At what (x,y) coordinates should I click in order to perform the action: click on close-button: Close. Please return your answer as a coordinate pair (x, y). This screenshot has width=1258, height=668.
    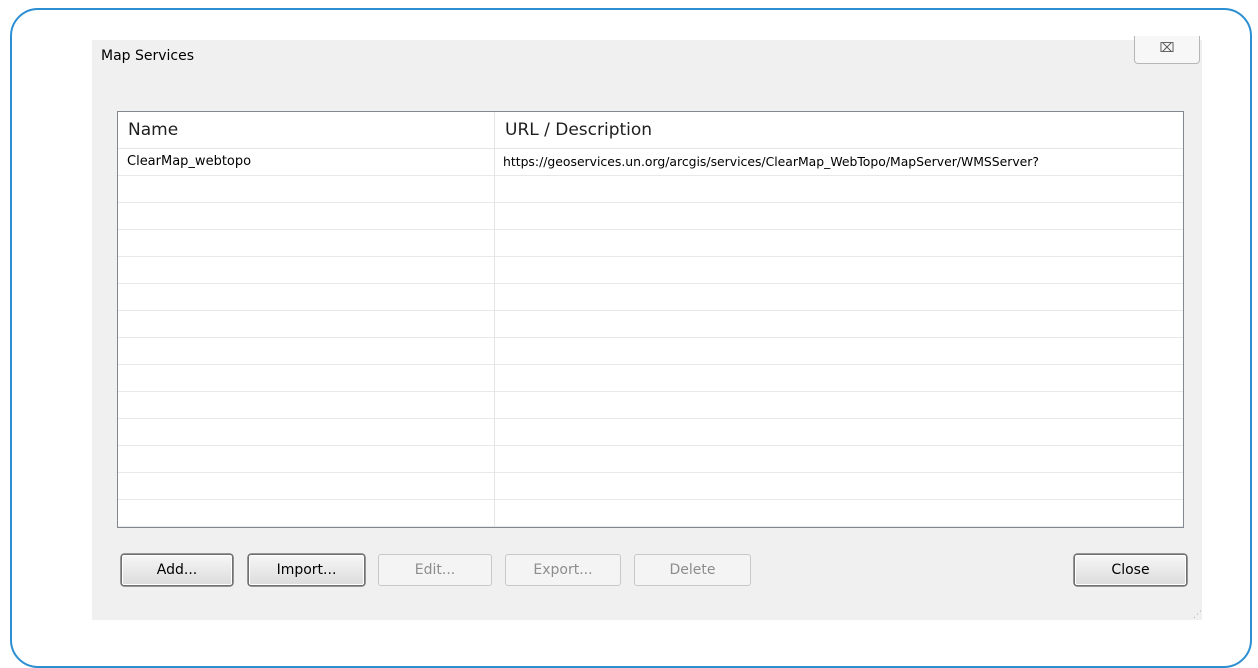
    Looking at the image, I should click on (1130, 570).